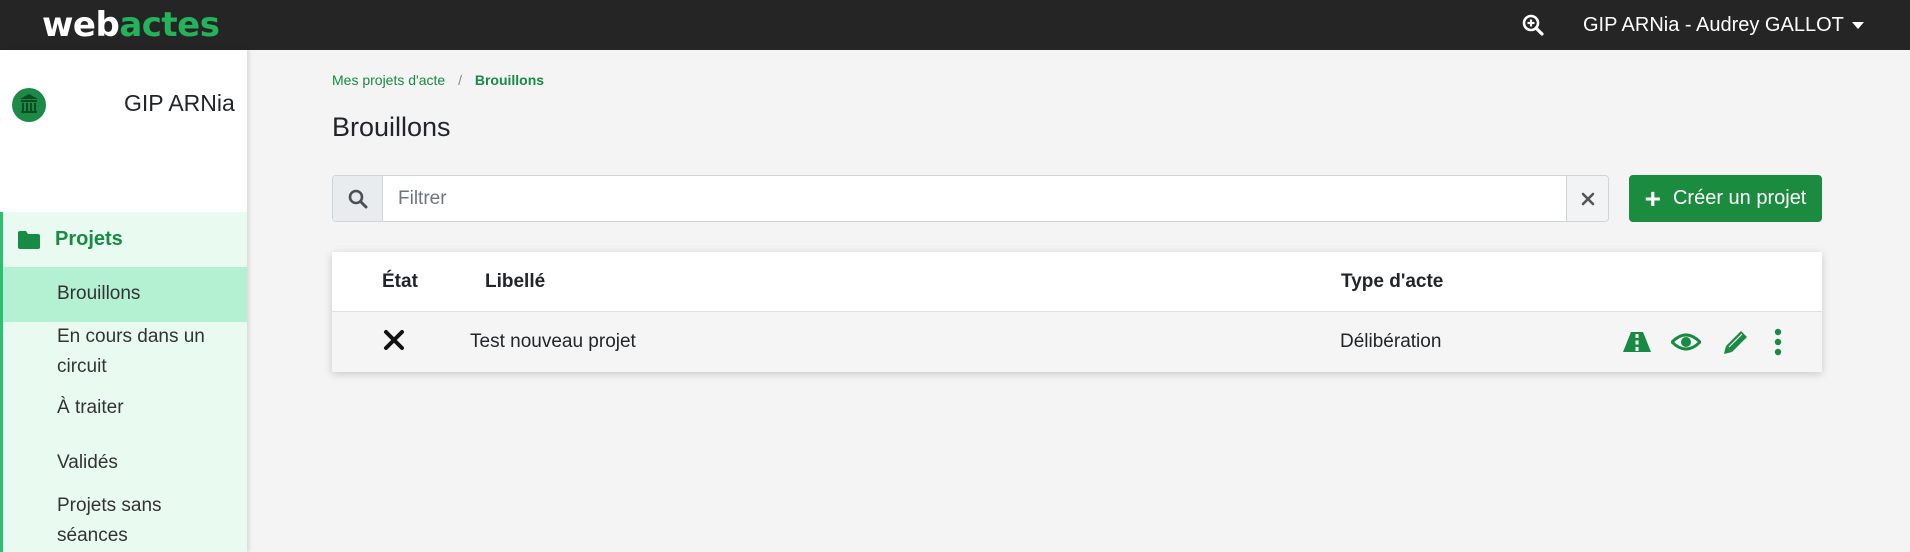 Image resolution: width=1910 pixels, height=552 pixels. I want to click on create-project-button: + Créer un projet, so click(1725, 198).